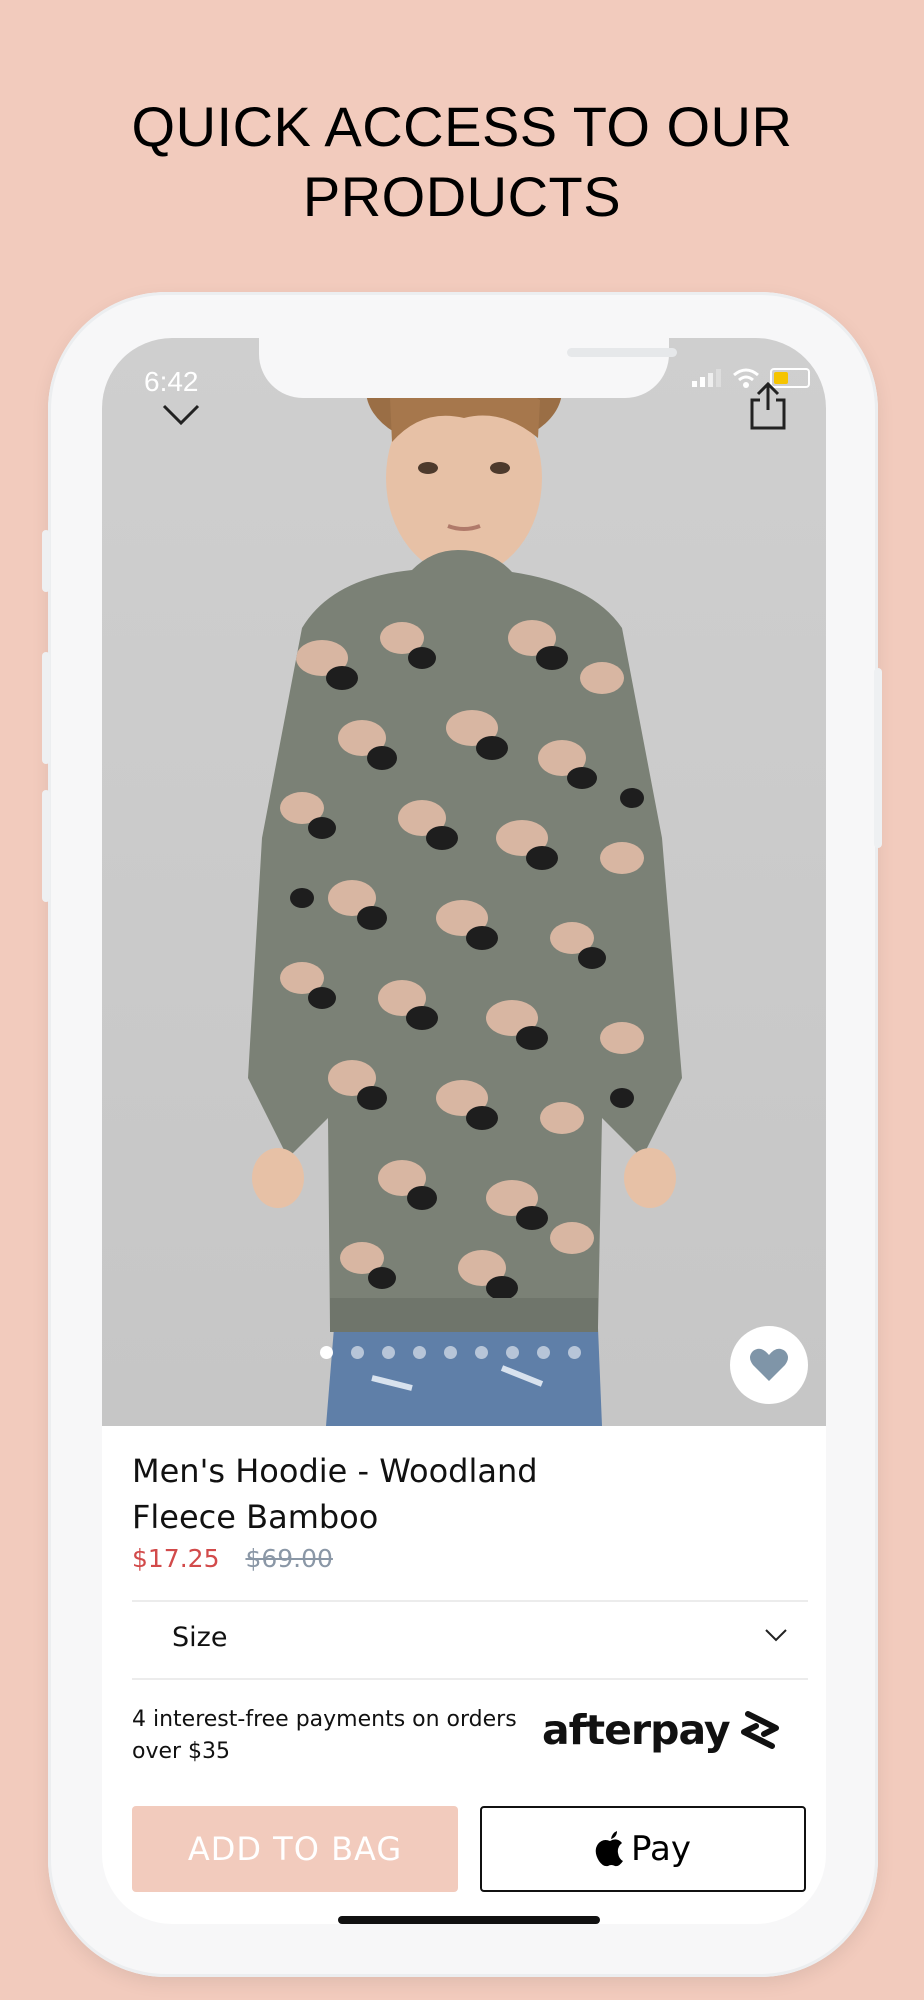  I want to click on afterpay-logo-text: afterpay, so click(636, 1730).